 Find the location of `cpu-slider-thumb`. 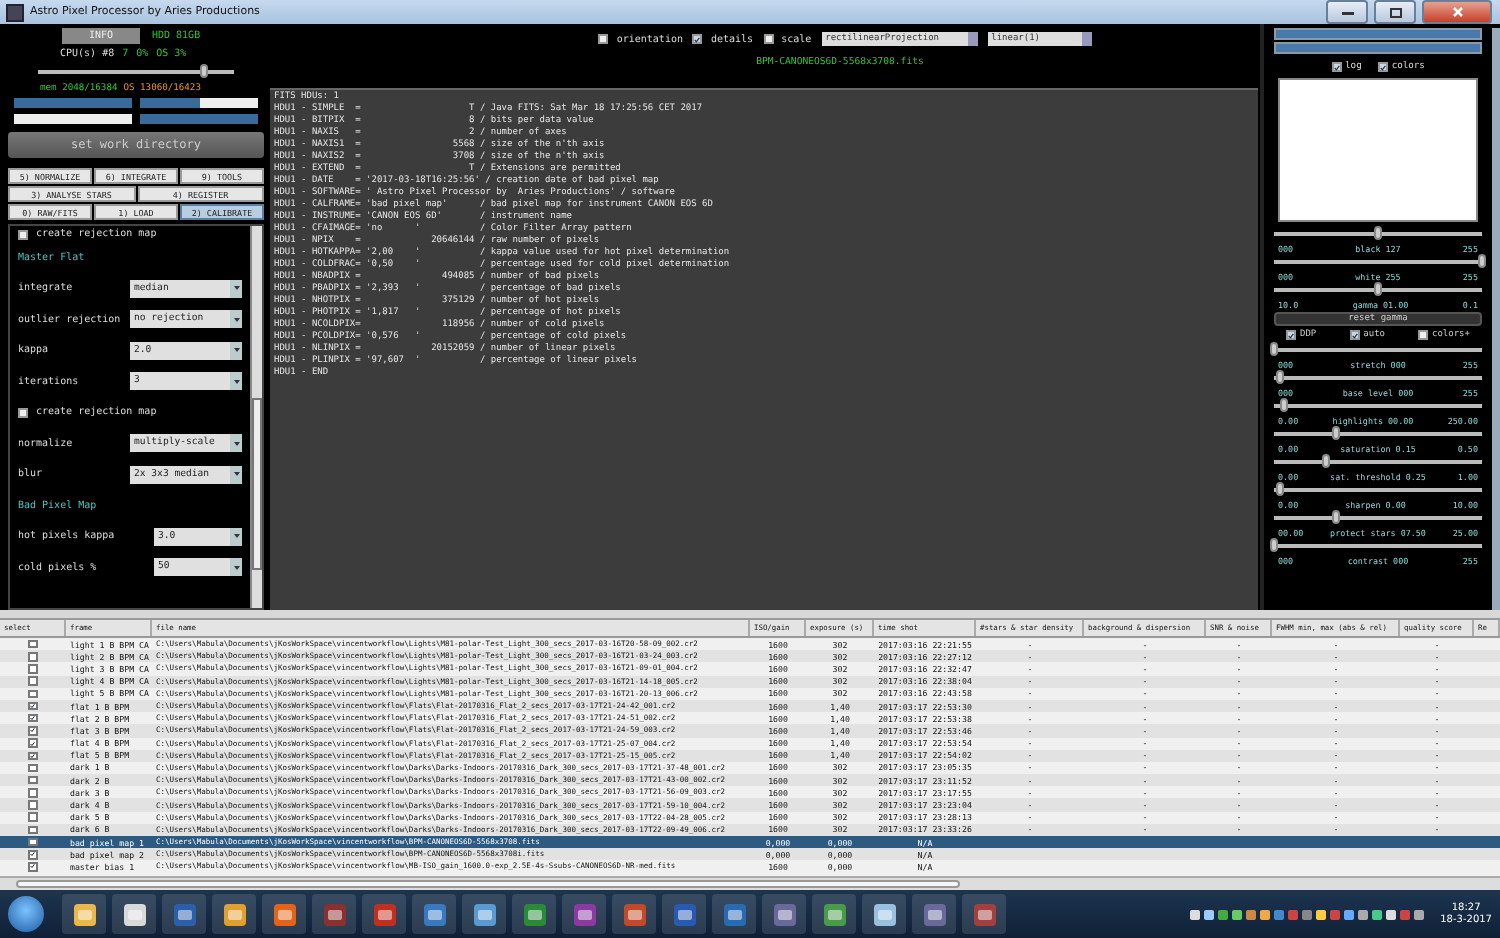

cpu-slider-thumb is located at coordinates (204, 71).